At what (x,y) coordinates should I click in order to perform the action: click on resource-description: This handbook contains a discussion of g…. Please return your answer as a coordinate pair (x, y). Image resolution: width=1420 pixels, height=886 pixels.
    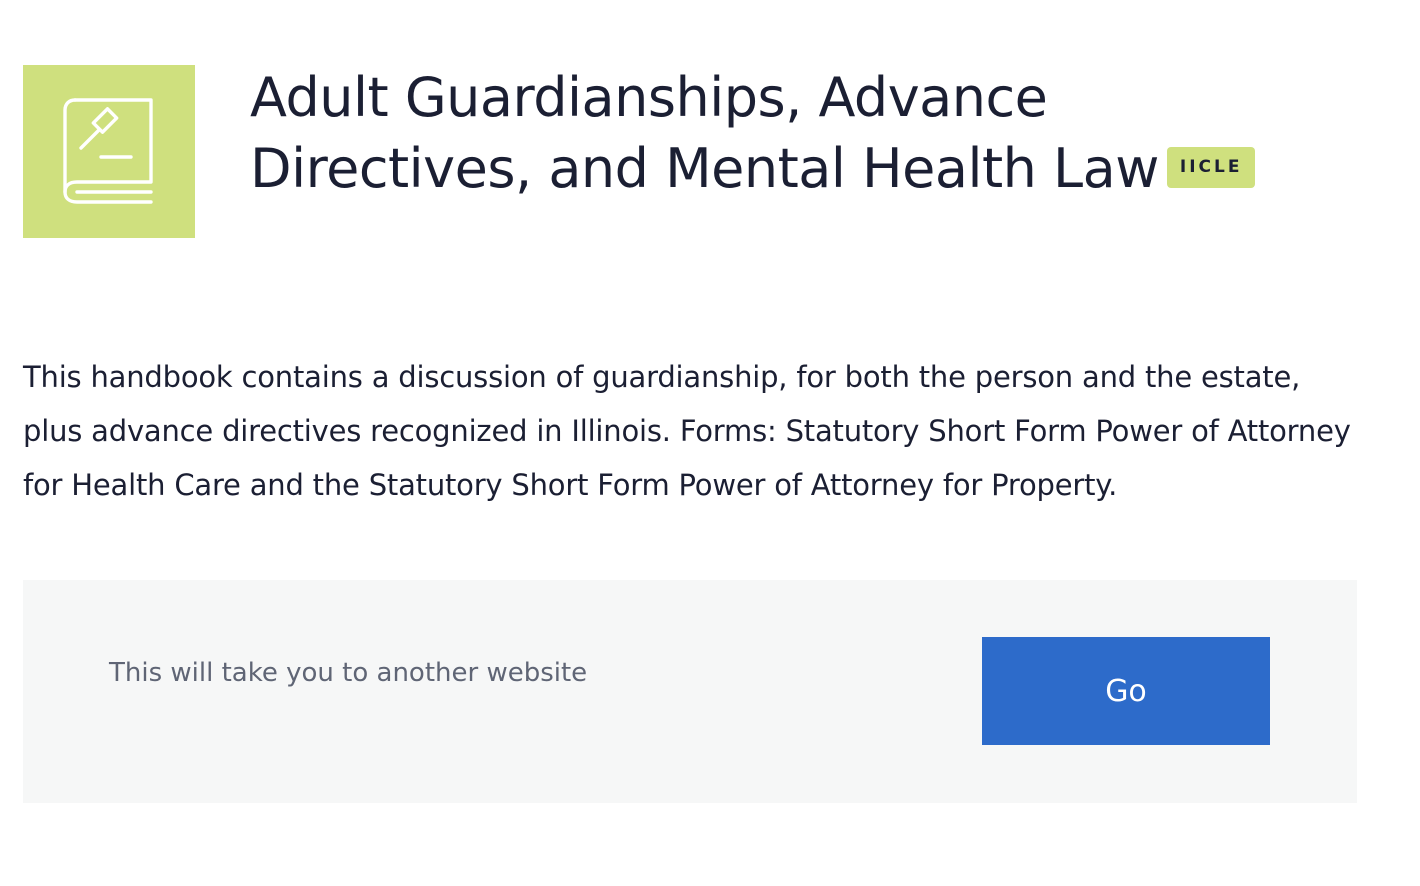
    Looking at the image, I should click on (687, 431).